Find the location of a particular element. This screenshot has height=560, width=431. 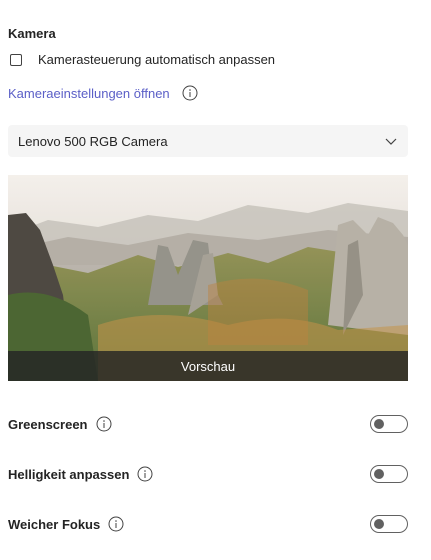

camera-settings-row: Kameraeinstellungen öffnen is located at coordinates (103, 93).